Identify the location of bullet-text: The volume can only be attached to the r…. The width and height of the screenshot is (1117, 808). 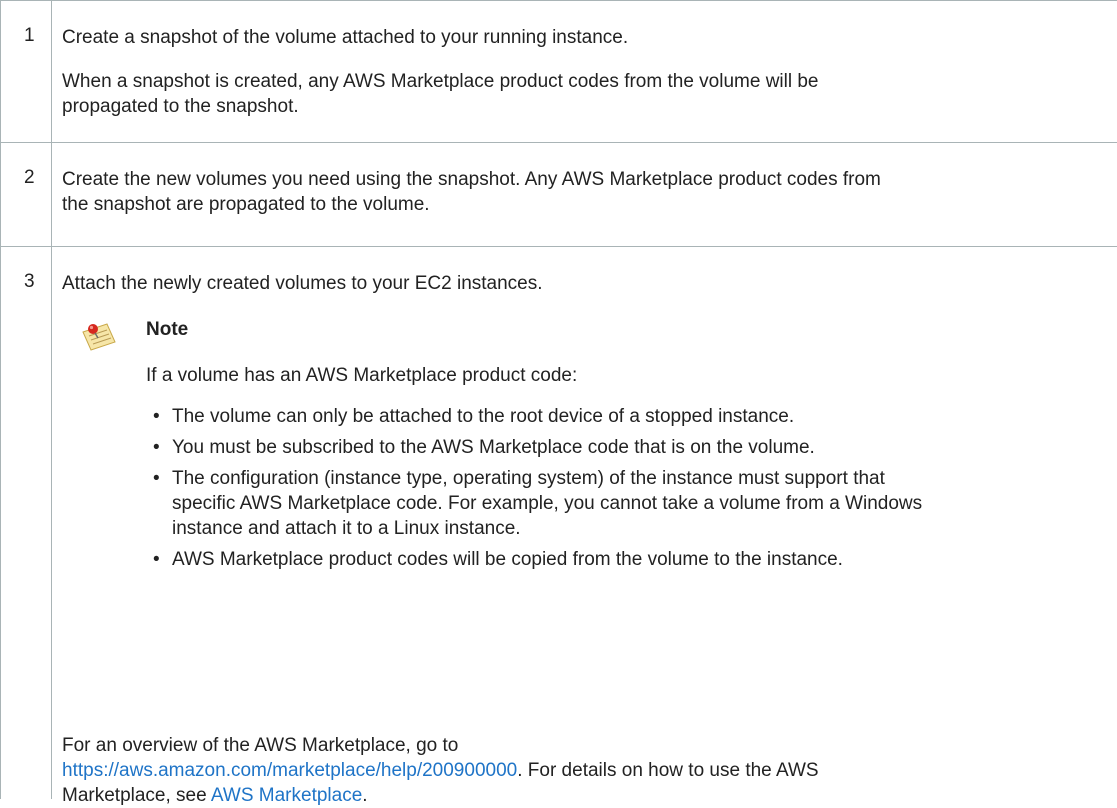
(483, 416).